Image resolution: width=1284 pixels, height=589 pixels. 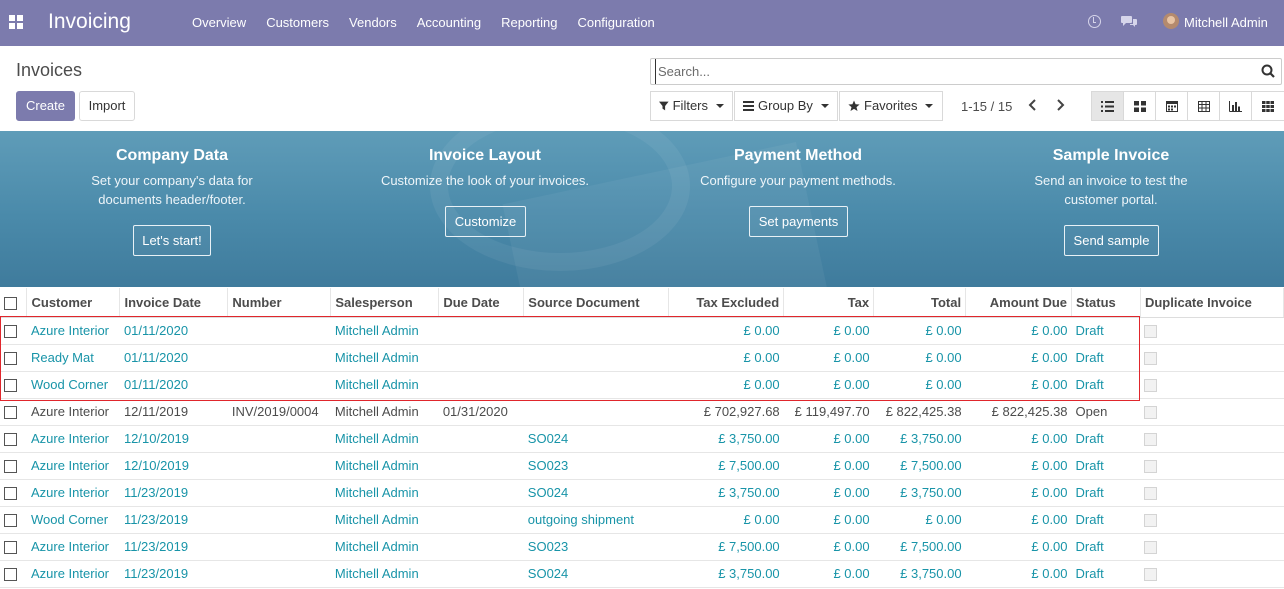 I want to click on groupby-dropdown: Group By, so click(x=786, y=106).